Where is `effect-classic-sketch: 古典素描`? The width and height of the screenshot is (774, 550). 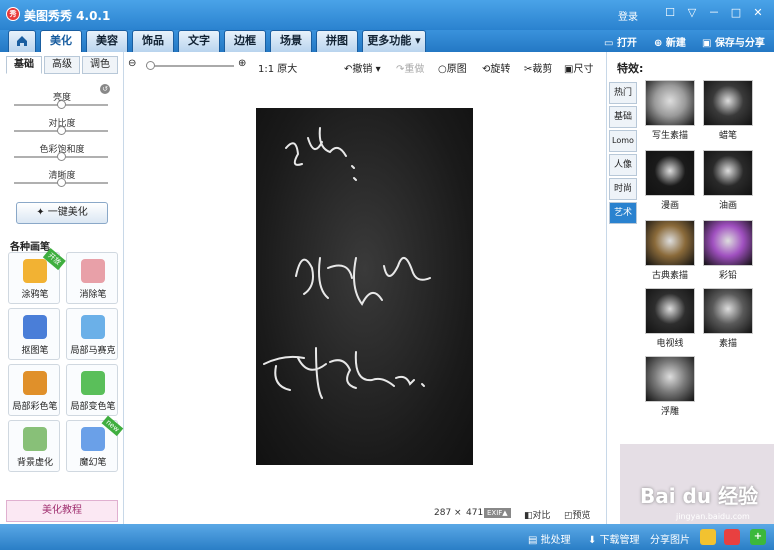
effect-classic-sketch: 古典素描 is located at coordinates (670, 251).